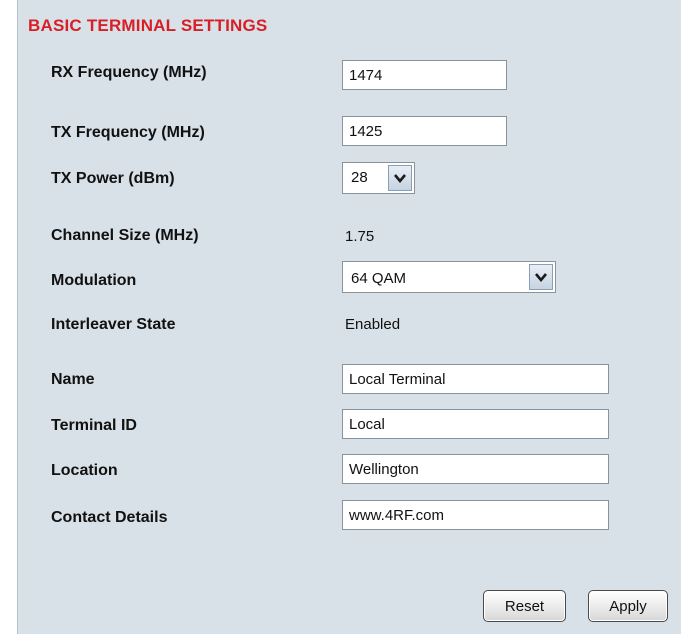 The width and height of the screenshot is (681, 634). What do you see at coordinates (373, 324) in the screenshot?
I see `interleaver-state-value: Enabled` at bounding box center [373, 324].